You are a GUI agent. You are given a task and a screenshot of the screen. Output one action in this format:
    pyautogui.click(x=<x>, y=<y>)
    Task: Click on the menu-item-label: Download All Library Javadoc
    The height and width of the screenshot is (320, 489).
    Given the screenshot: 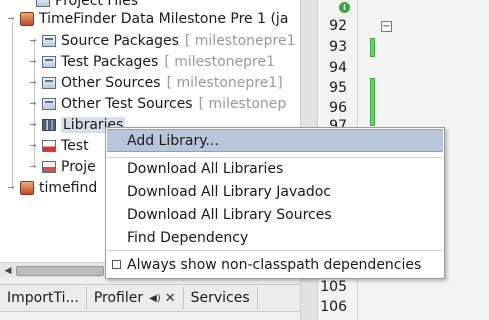 What is the action you would take?
    pyautogui.click(x=229, y=191)
    